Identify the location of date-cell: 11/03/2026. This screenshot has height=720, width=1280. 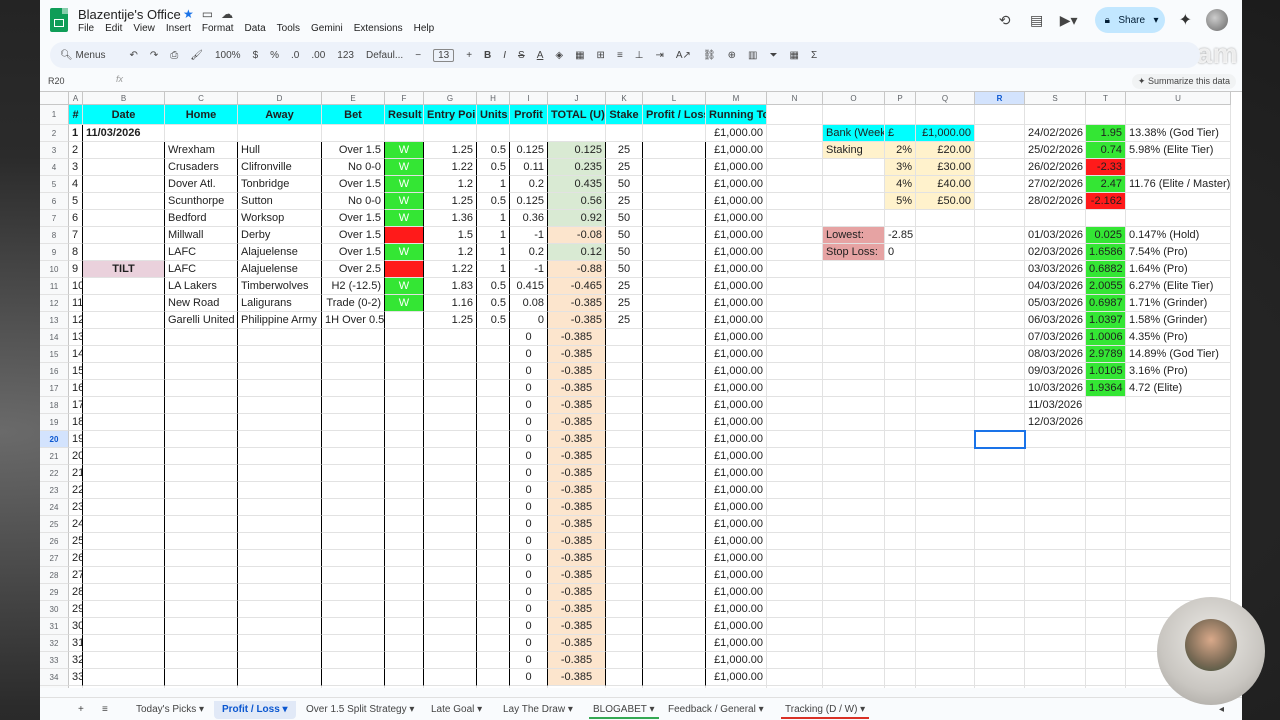
(124, 133).